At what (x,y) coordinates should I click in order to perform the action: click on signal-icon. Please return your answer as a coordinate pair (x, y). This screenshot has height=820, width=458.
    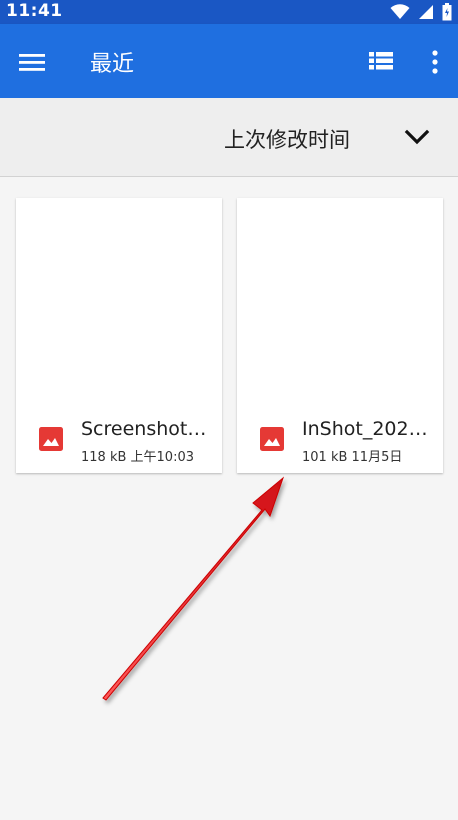
    Looking at the image, I should click on (426, 12).